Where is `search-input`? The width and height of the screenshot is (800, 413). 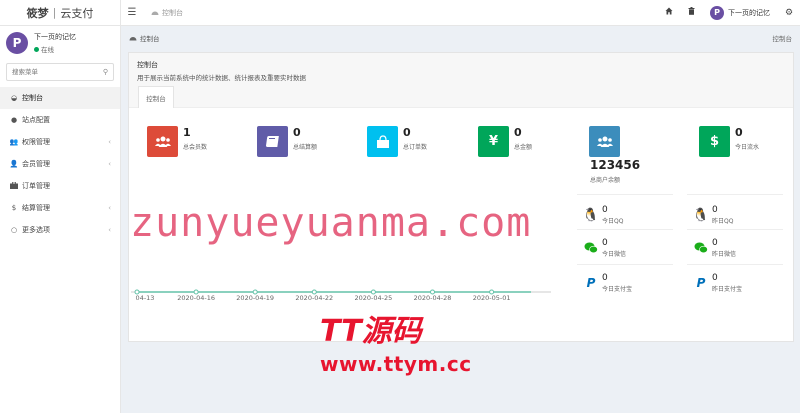 search-input is located at coordinates (57, 72).